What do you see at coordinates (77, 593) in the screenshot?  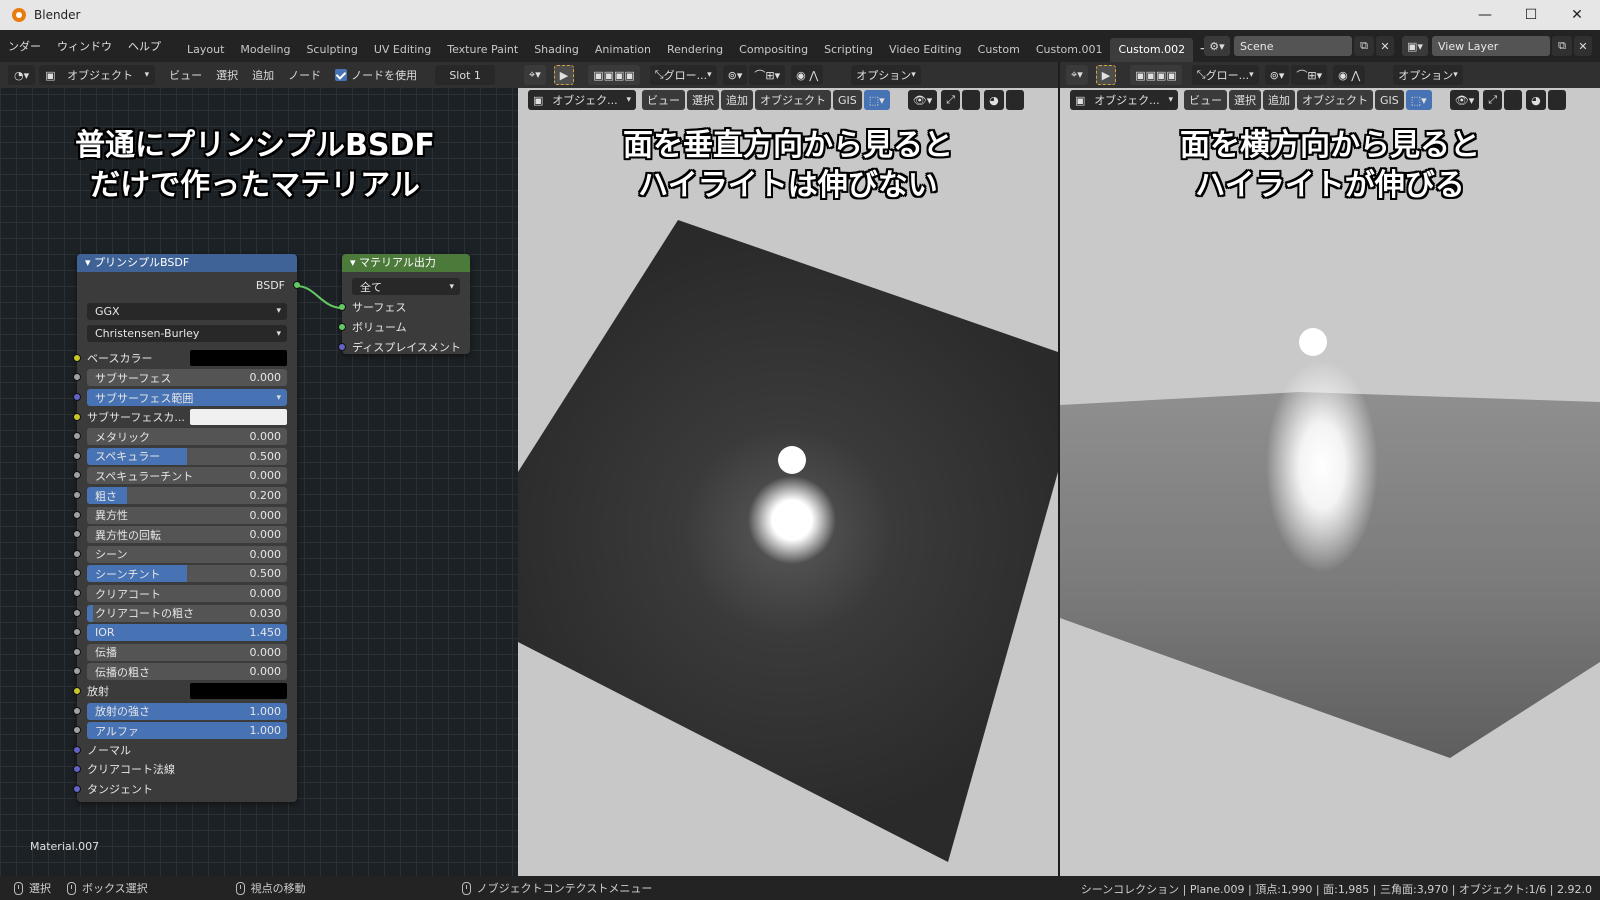 I see `clearcoat-socket` at bounding box center [77, 593].